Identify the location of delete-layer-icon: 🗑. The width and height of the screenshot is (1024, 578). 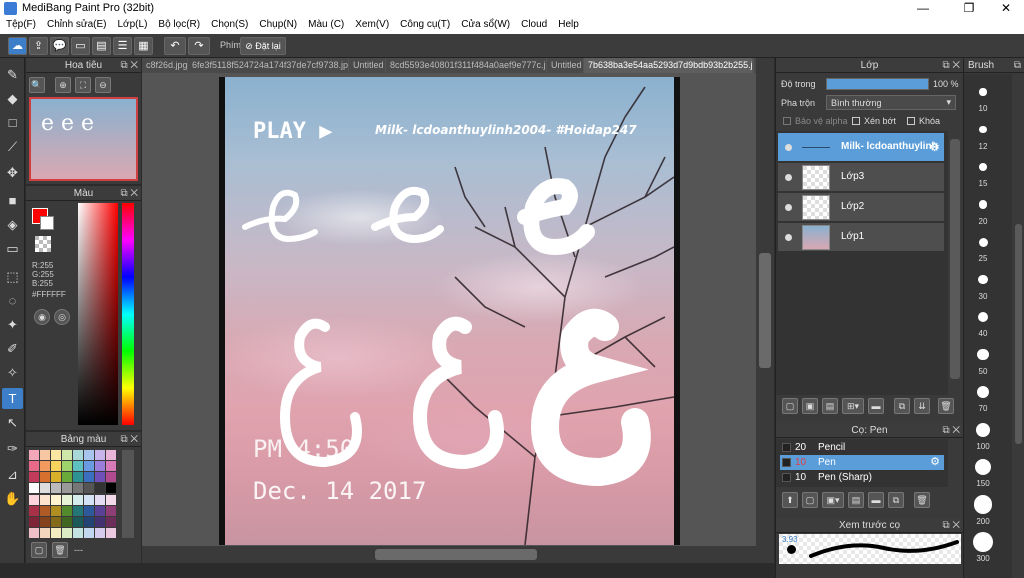
(946, 406).